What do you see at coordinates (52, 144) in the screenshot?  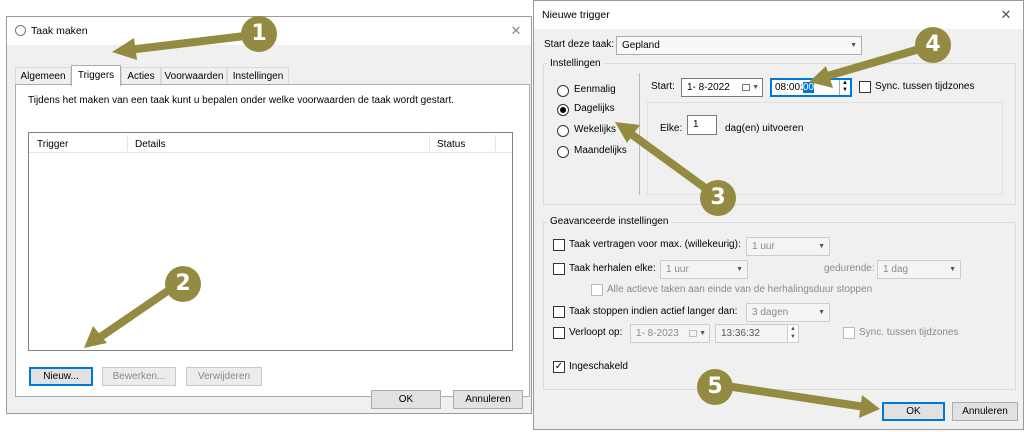 I see `column-header-trigger: Trigger` at bounding box center [52, 144].